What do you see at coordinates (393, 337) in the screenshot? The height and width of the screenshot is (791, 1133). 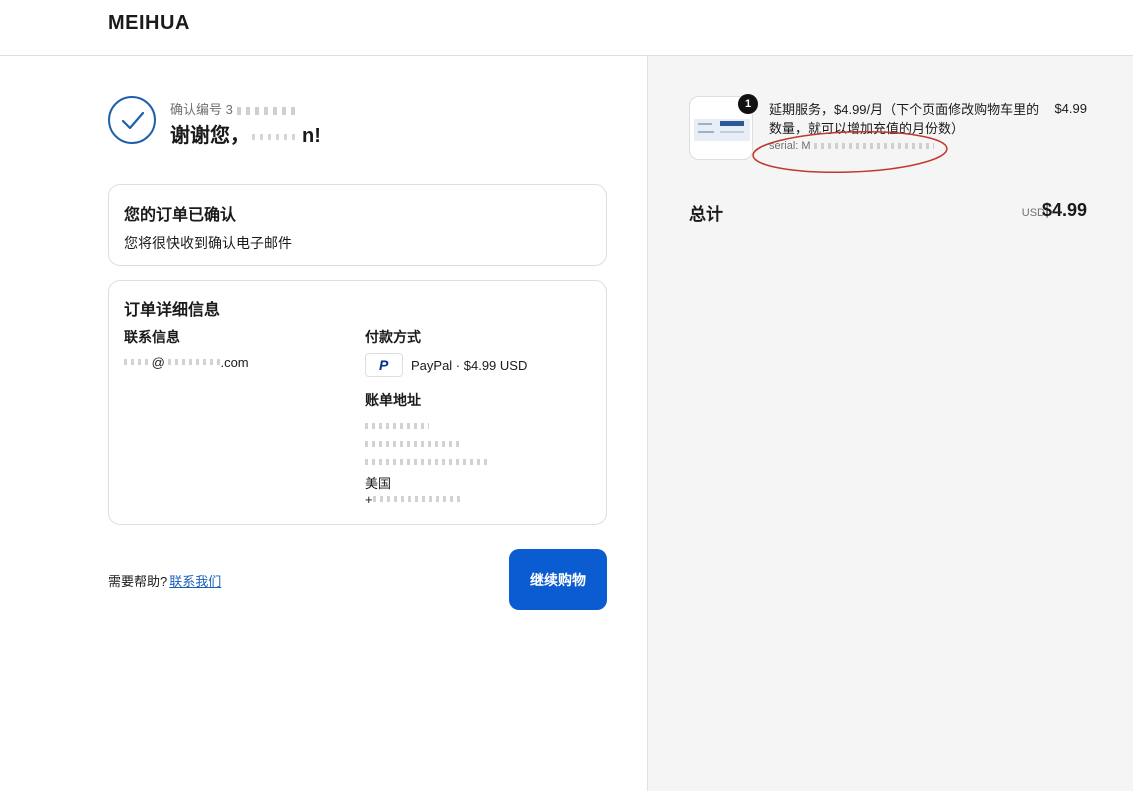 I see `payment-method-label: 付款方式` at bounding box center [393, 337].